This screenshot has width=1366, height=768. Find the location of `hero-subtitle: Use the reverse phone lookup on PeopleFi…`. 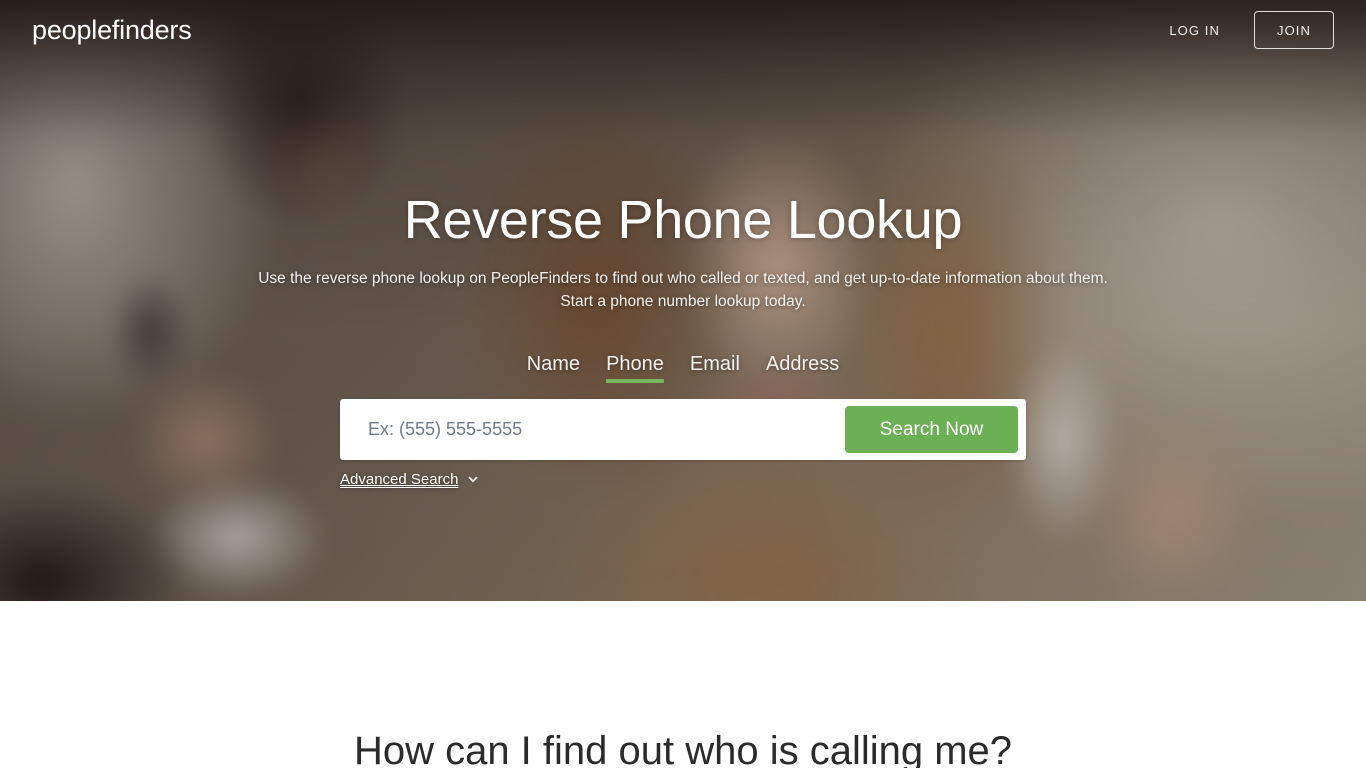

hero-subtitle: Use the reverse phone lookup on PeopleFi… is located at coordinates (683, 290).